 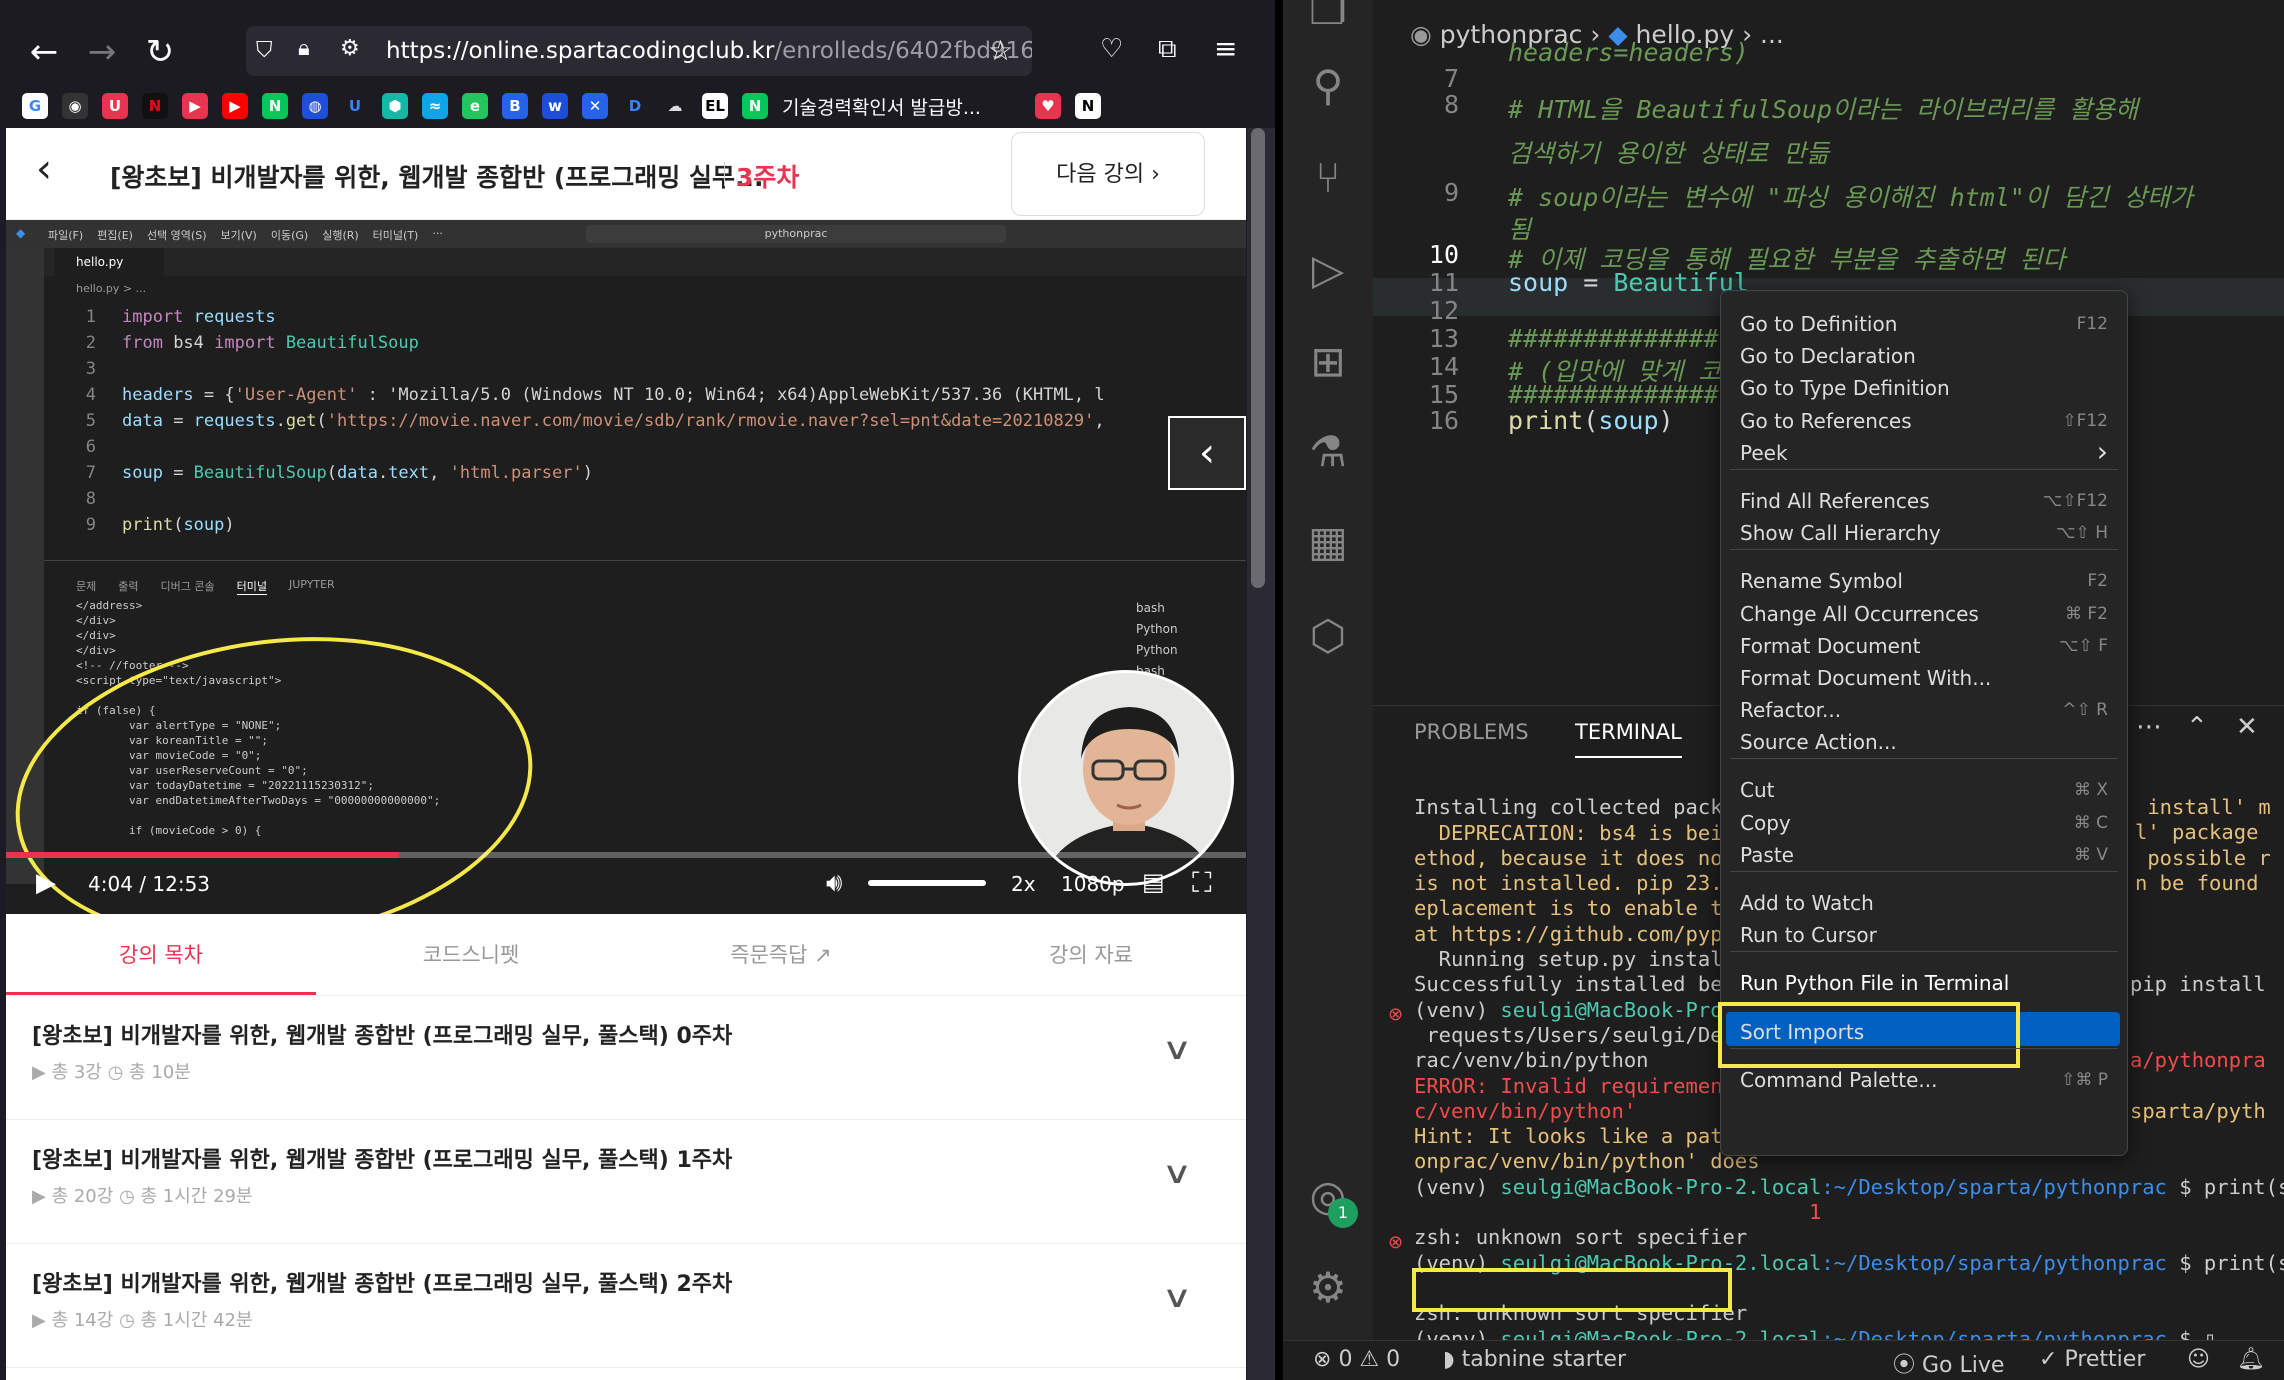 What do you see at coordinates (1808, 935) in the screenshot?
I see `menu-item: Run to Cursor` at bounding box center [1808, 935].